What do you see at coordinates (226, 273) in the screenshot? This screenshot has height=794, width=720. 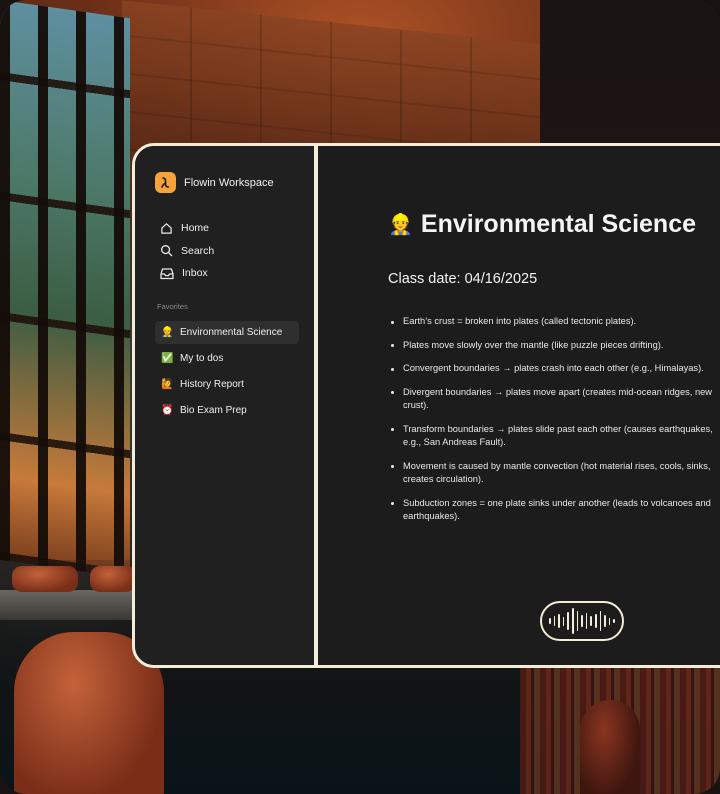 I see `nav-inbox: Inbox` at bounding box center [226, 273].